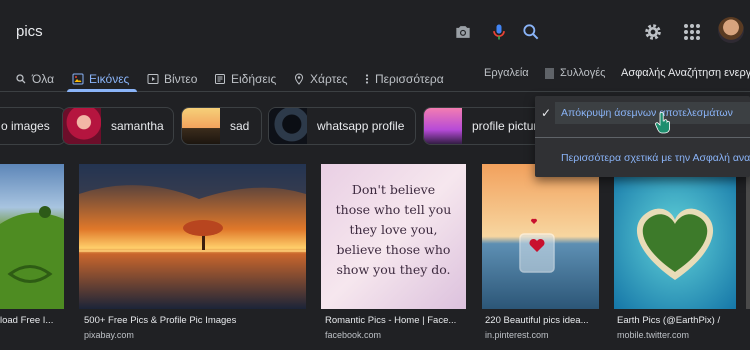 This screenshot has width=750, height=350. I want to click on more-vert-icon, so click(367, 79).